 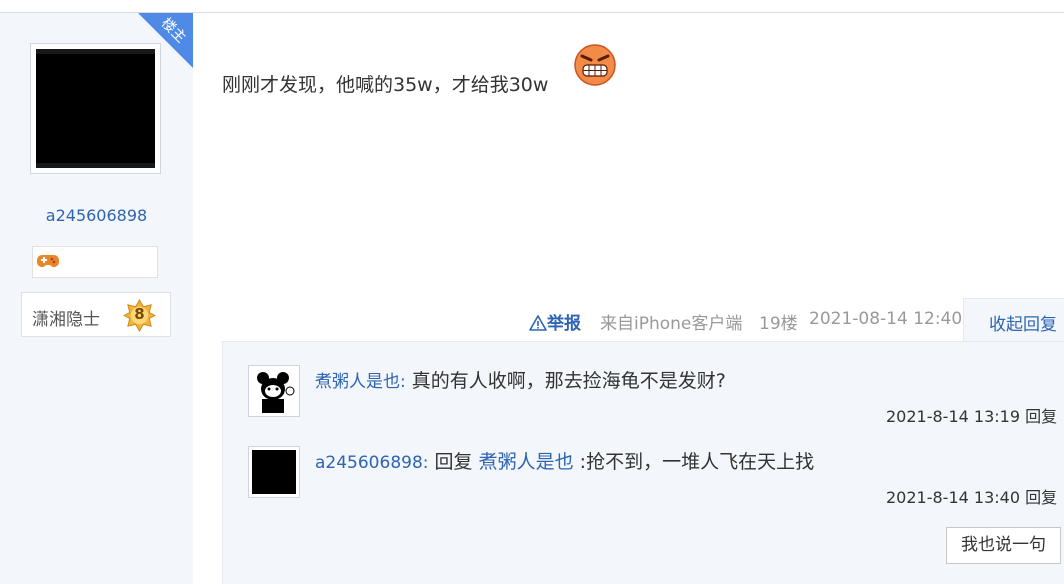 I want to click on reply-meta: 2021-8-14 13:19 回复, so click(x=971, y=415).